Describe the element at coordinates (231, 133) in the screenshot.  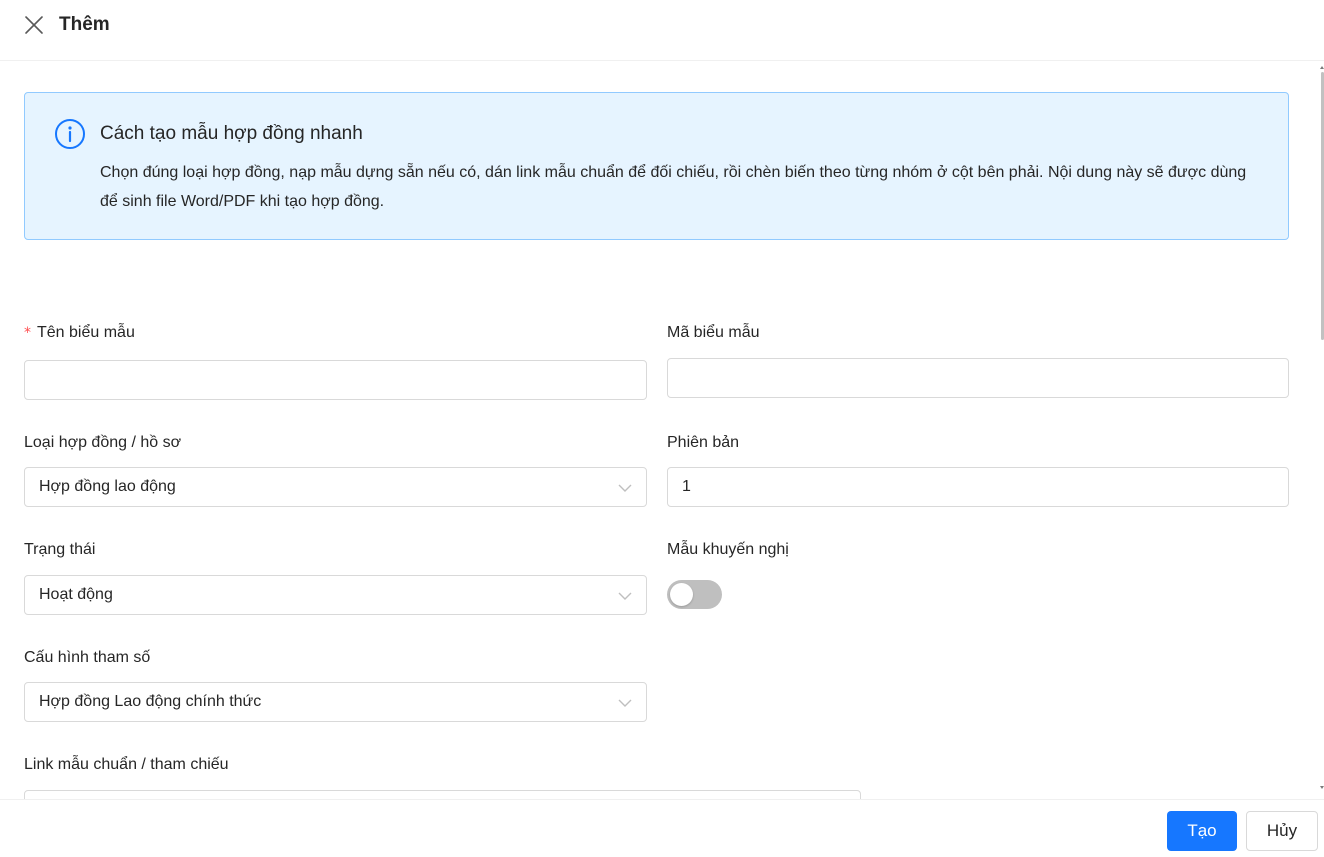
I see `alert-title: Cách tạo mẫu hợp đồng nhanh` at that location.